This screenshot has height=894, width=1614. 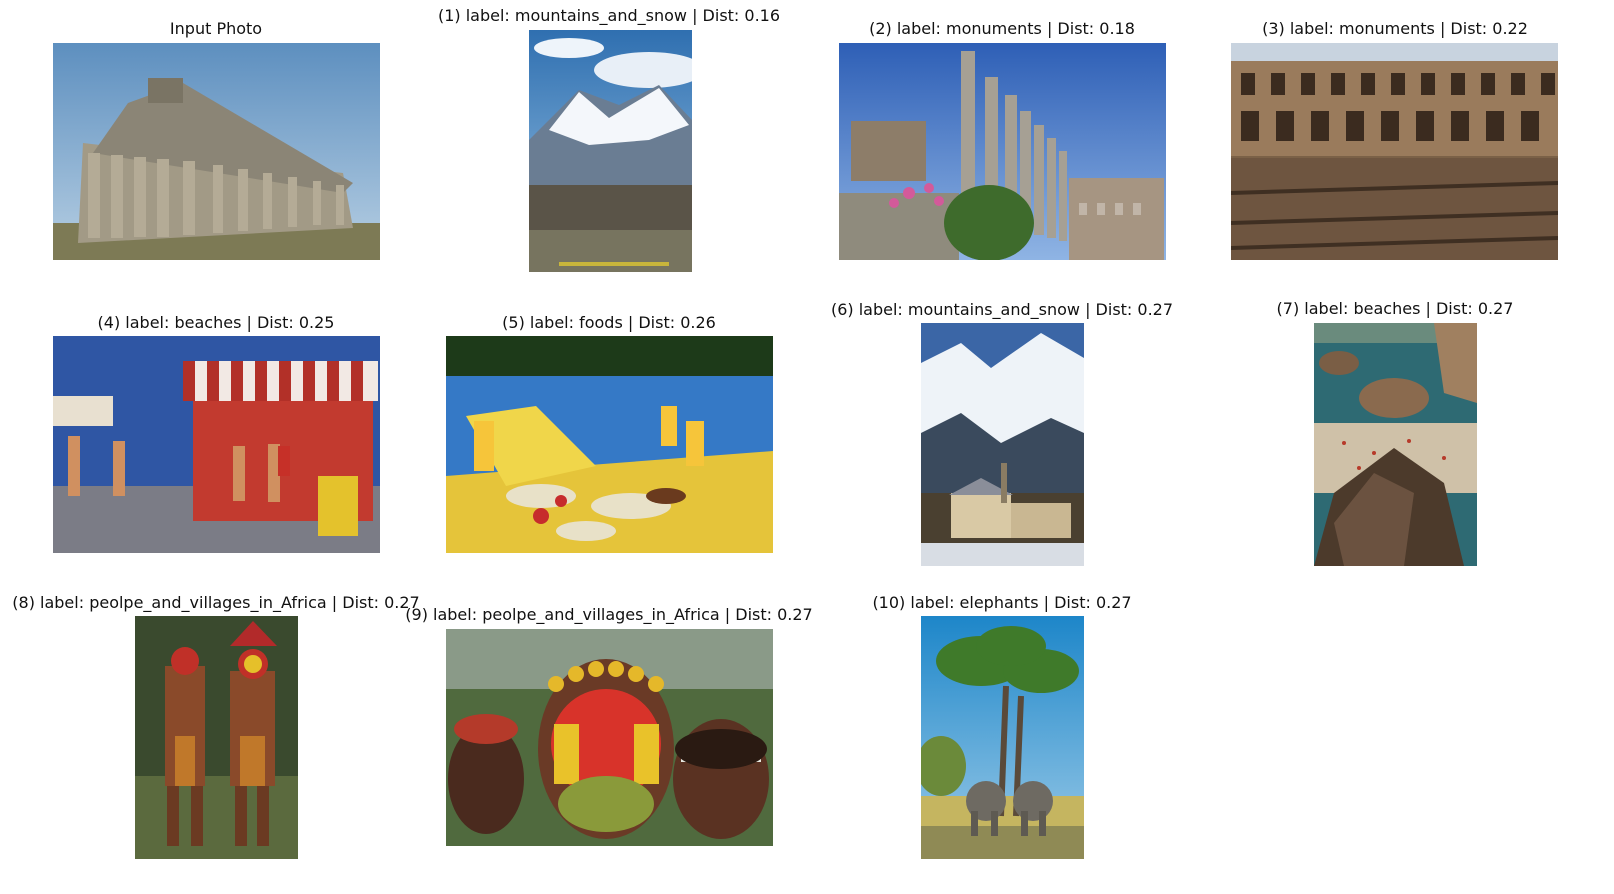 I want to click on result-image-2-columns, so click(x=1002, y=151).